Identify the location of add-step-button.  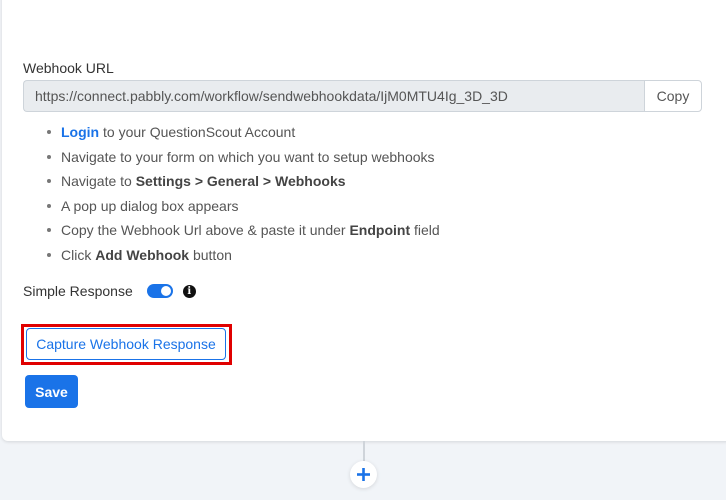
(363, 474).